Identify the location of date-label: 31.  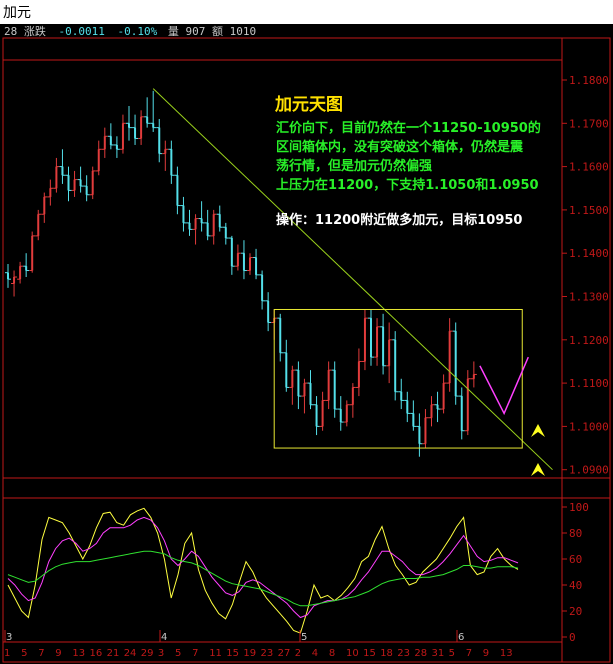
(438, 653).